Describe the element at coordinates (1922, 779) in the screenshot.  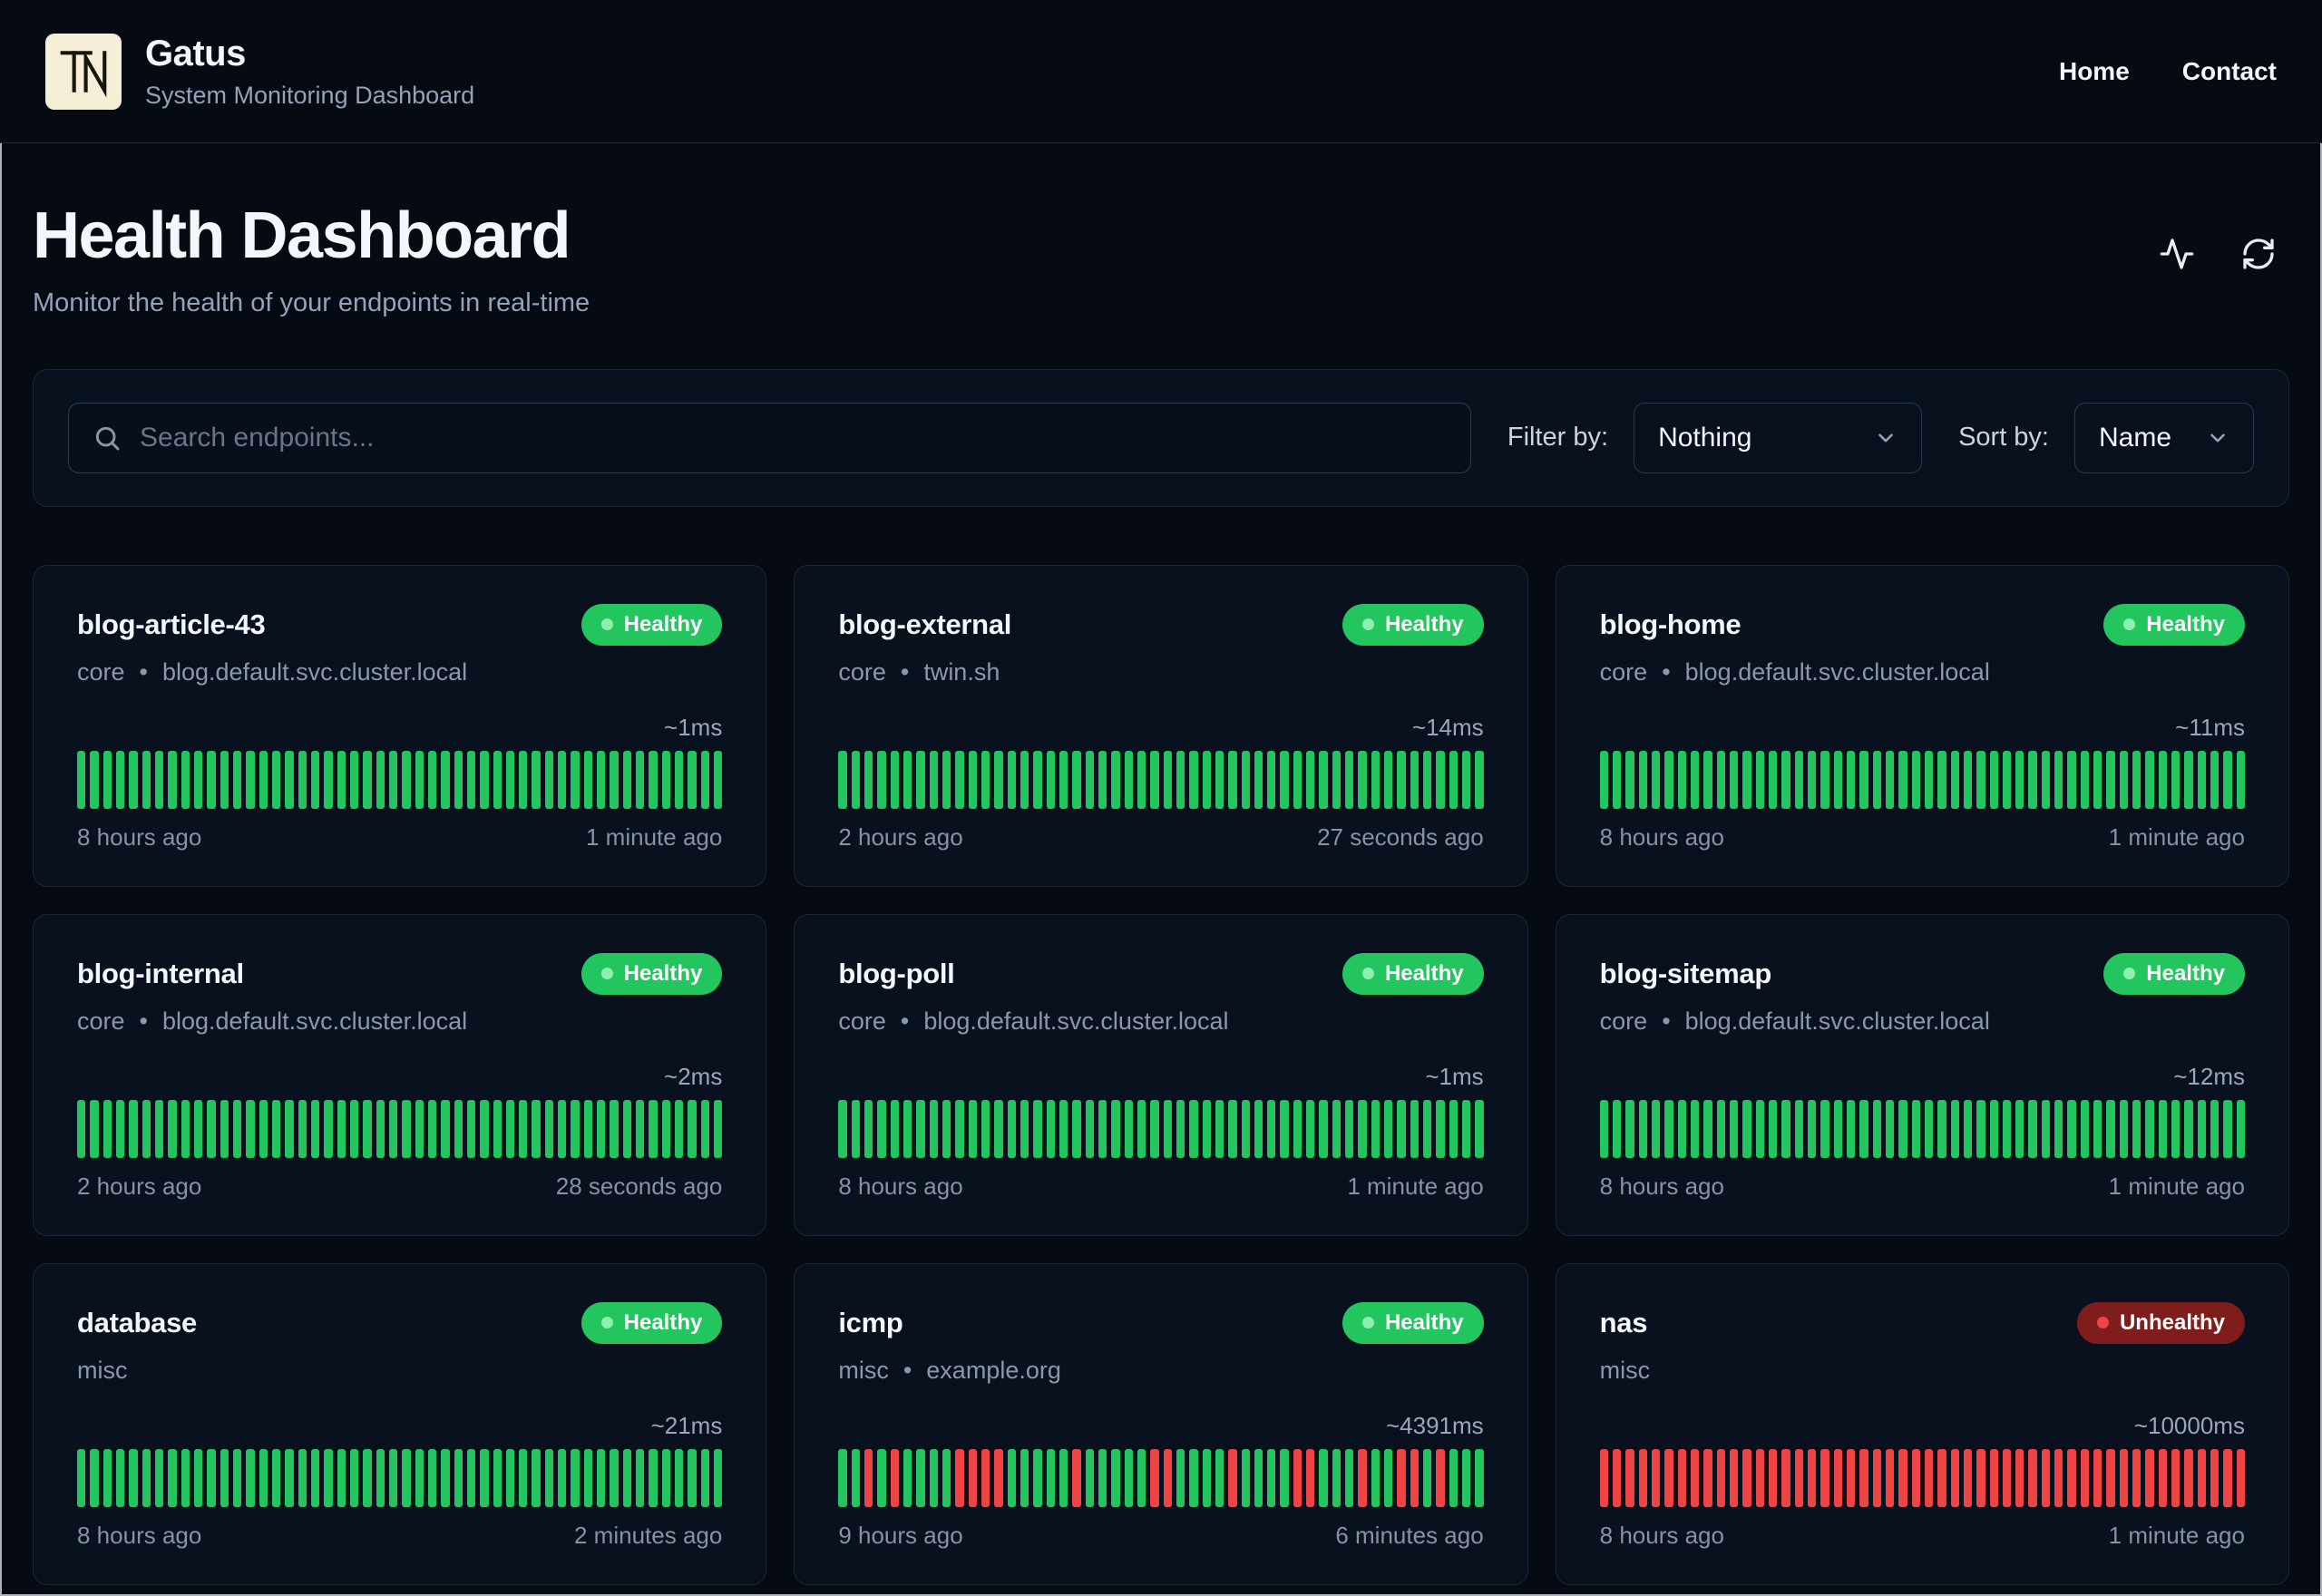
I see `uptime-bars` at that location.